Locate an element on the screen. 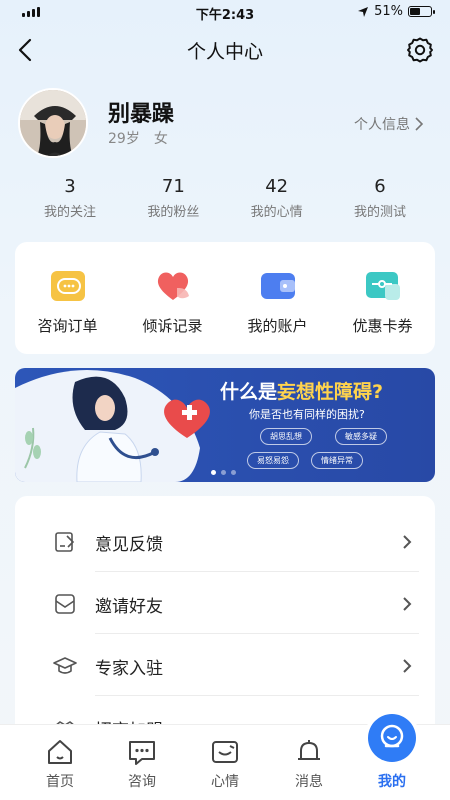 The image size is (450, 800). personal-info-link: 个人信息 is located at coordinates (389, 124).